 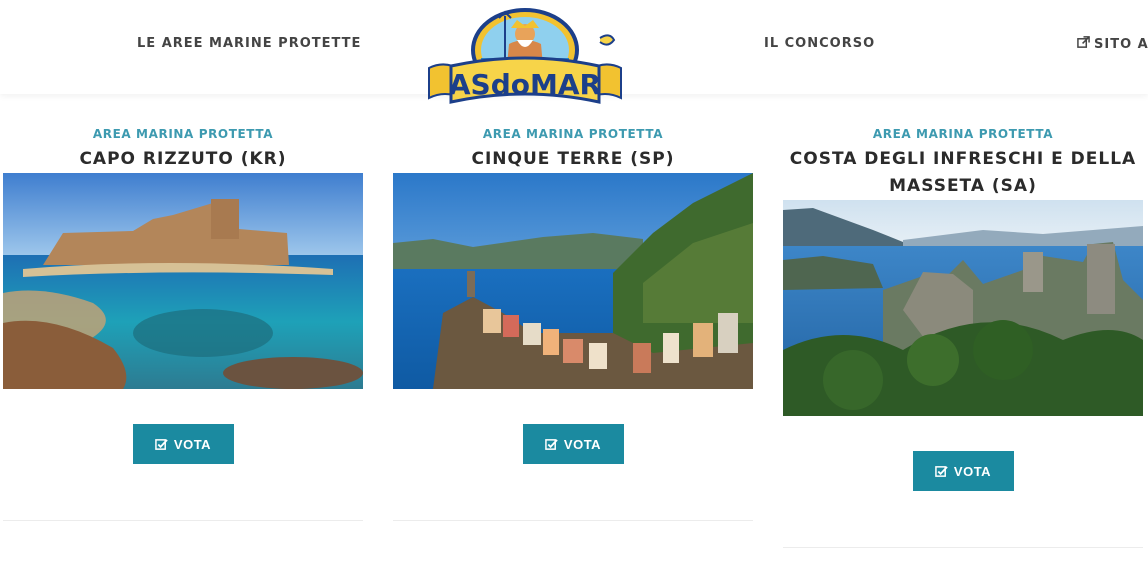 I want to click on nav-link-aree-marine: LE AREE MARINE PROTETTE, so click(x=249, y=43).